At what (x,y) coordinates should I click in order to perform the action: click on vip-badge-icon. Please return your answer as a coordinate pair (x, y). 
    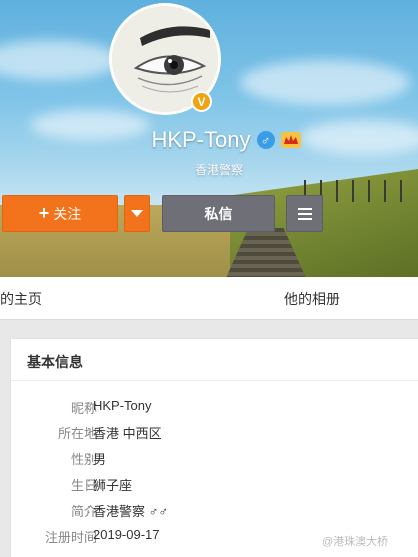
    Looking at the image, I should click on (290, 140).